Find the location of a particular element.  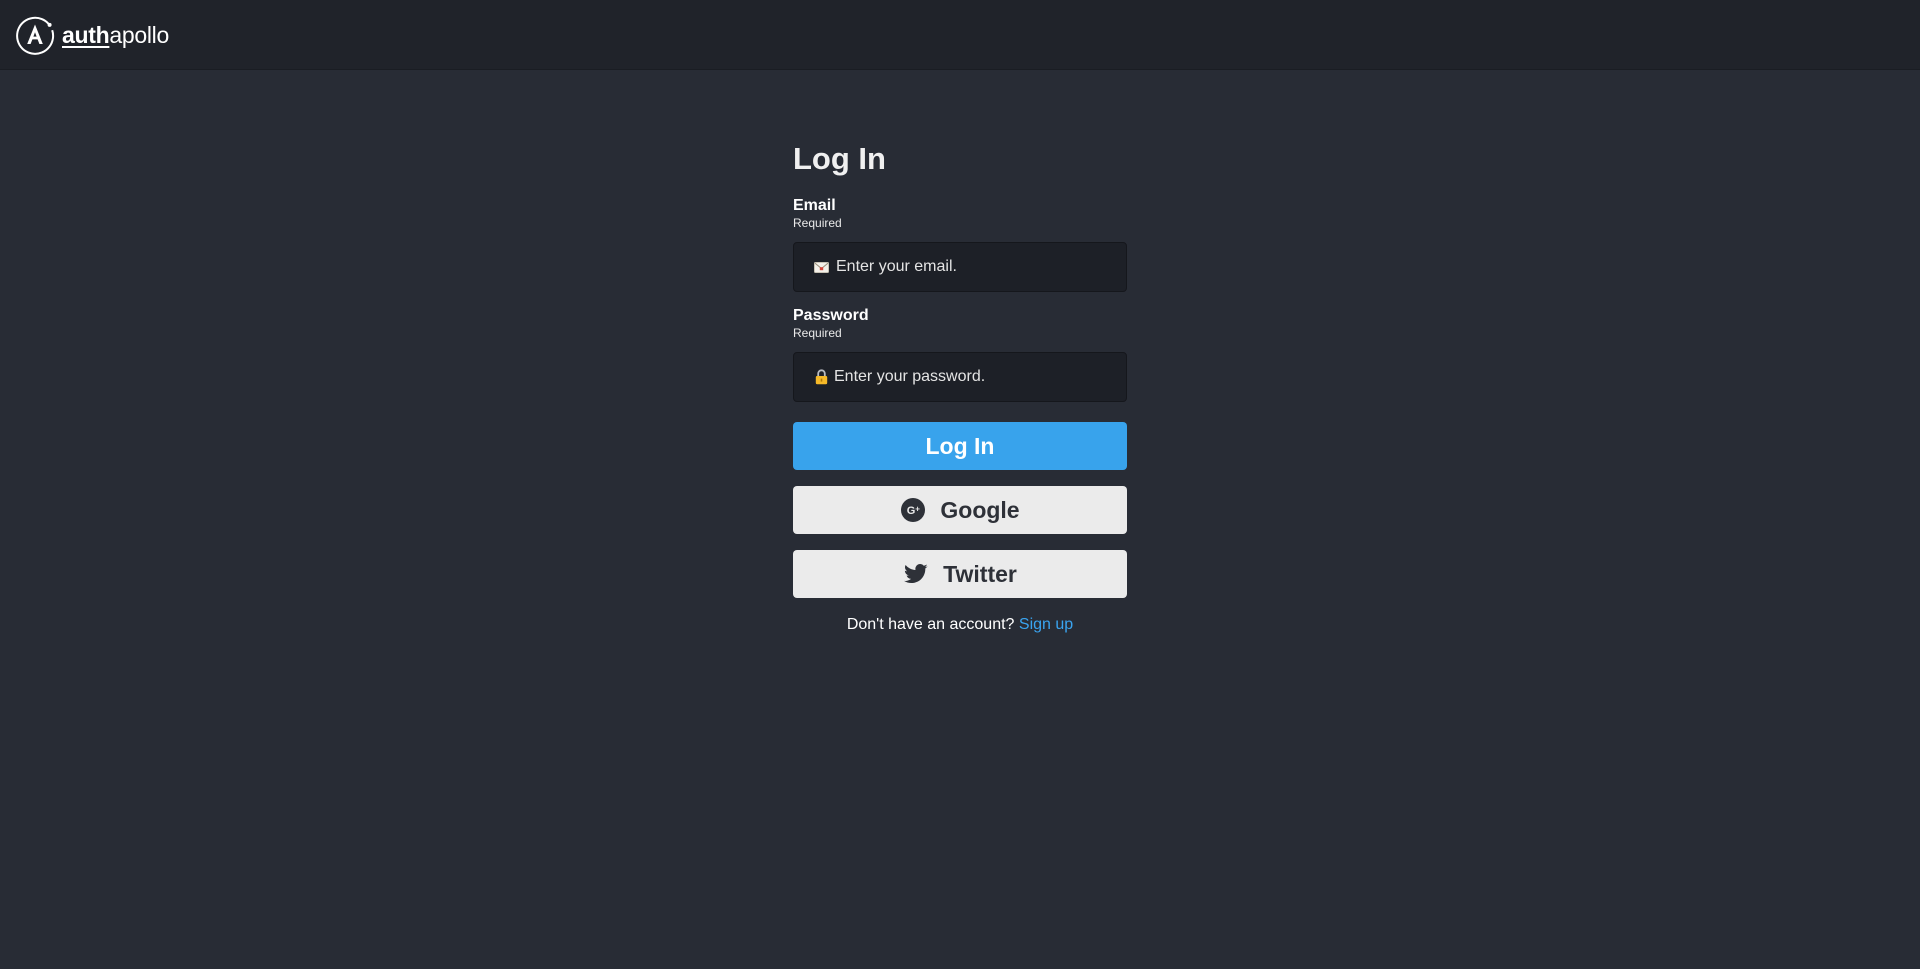

email-required-hint: Required is located at coordinates (817, 223).